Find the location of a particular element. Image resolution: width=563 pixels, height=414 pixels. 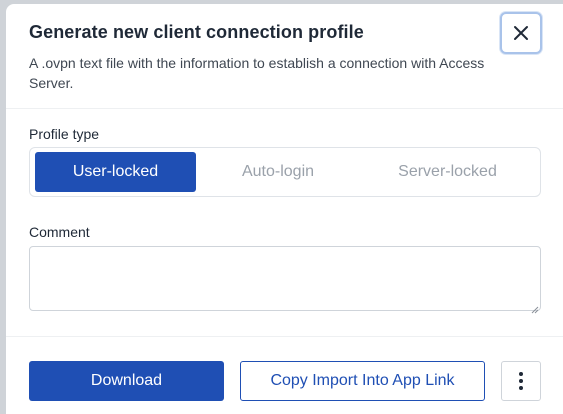

profile-type-selector: User-locked Auto-login Server-locked is located at coordinates (285, 172).